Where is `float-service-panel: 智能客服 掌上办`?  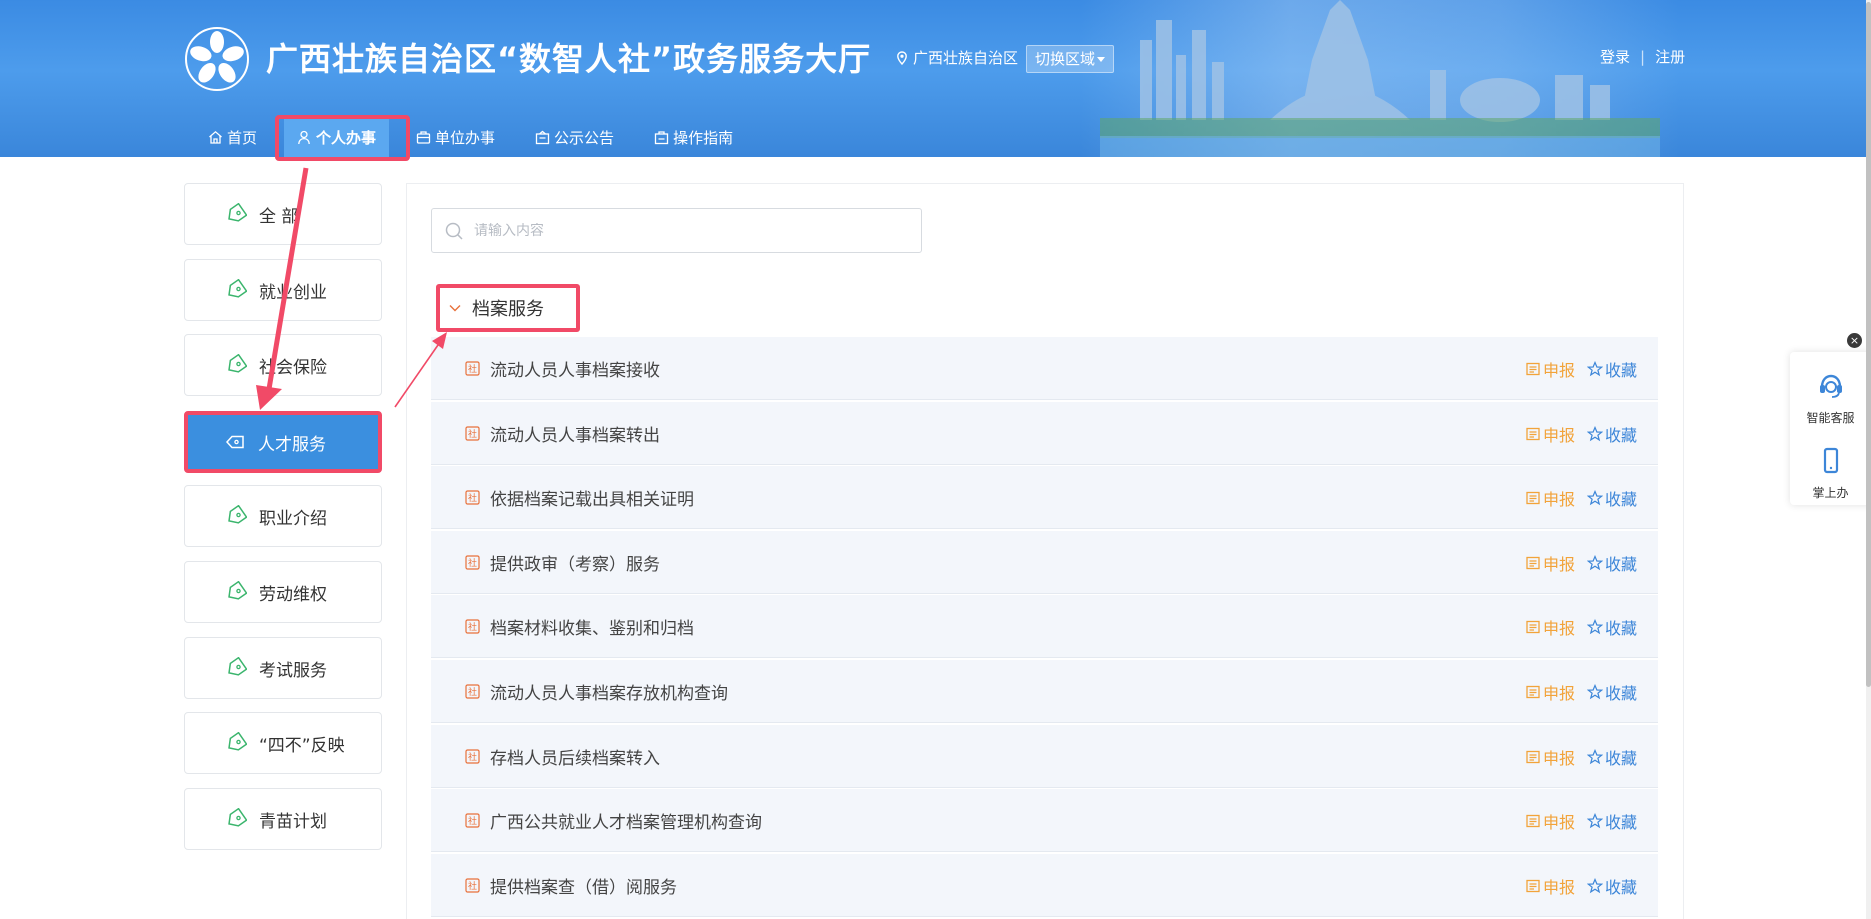 float-service-panel: 智能客服 掌上办 is located at coordinates (1830, 428).